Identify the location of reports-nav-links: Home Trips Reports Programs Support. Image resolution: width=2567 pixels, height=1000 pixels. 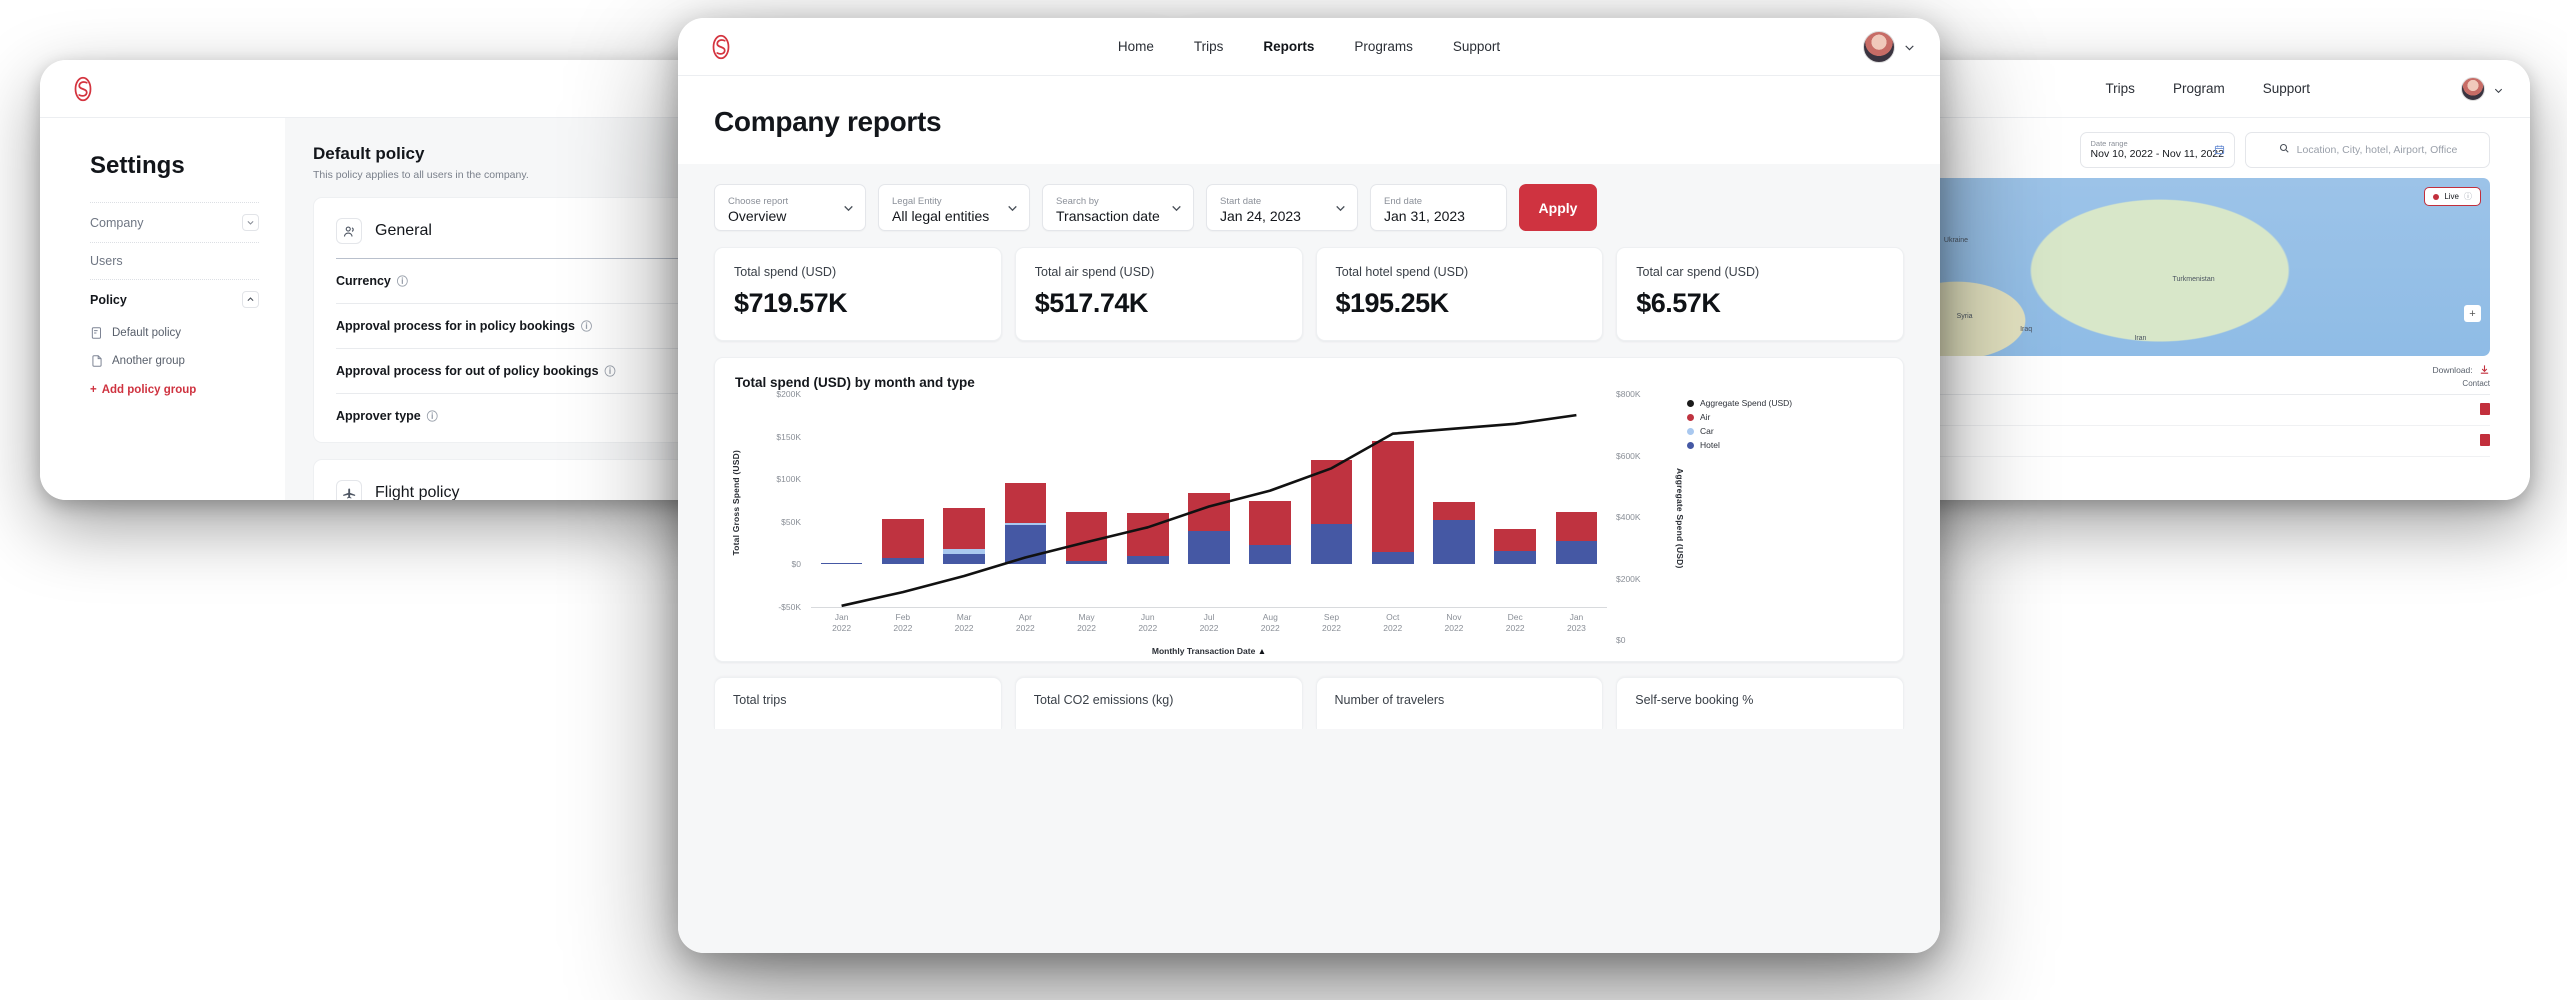
(1309, 46).